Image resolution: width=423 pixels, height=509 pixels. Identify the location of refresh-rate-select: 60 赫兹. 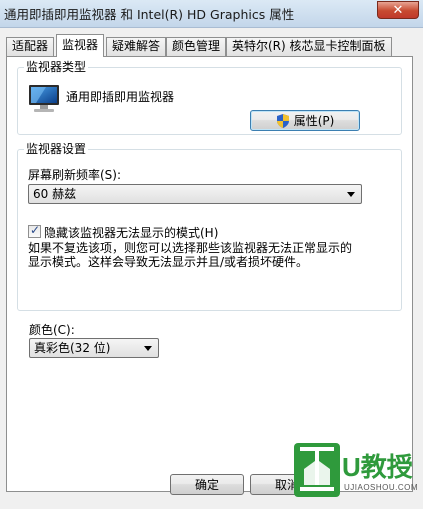
(195, 194).